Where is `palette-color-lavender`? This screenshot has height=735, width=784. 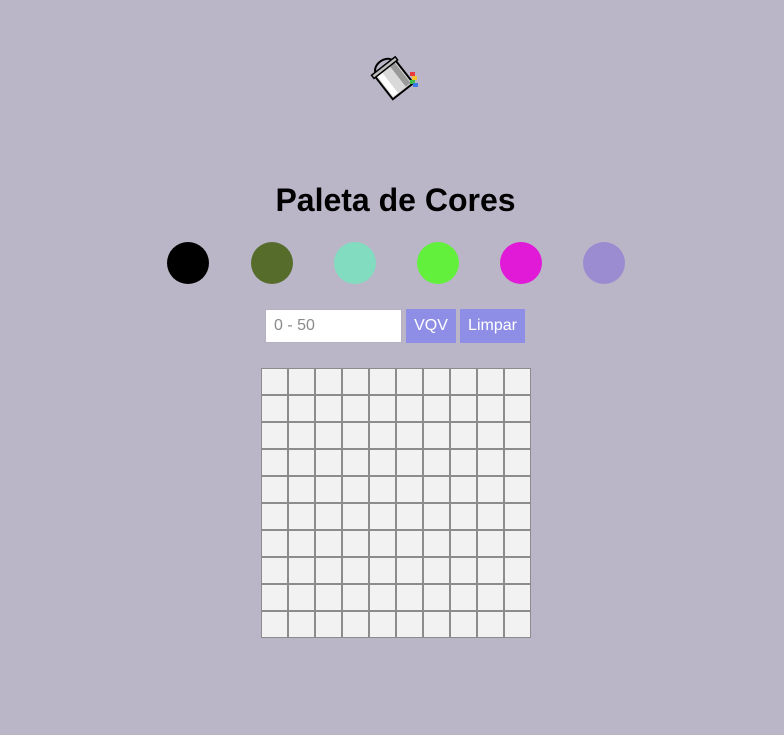 palette-color-lavender is located at coordinates (604, 263).